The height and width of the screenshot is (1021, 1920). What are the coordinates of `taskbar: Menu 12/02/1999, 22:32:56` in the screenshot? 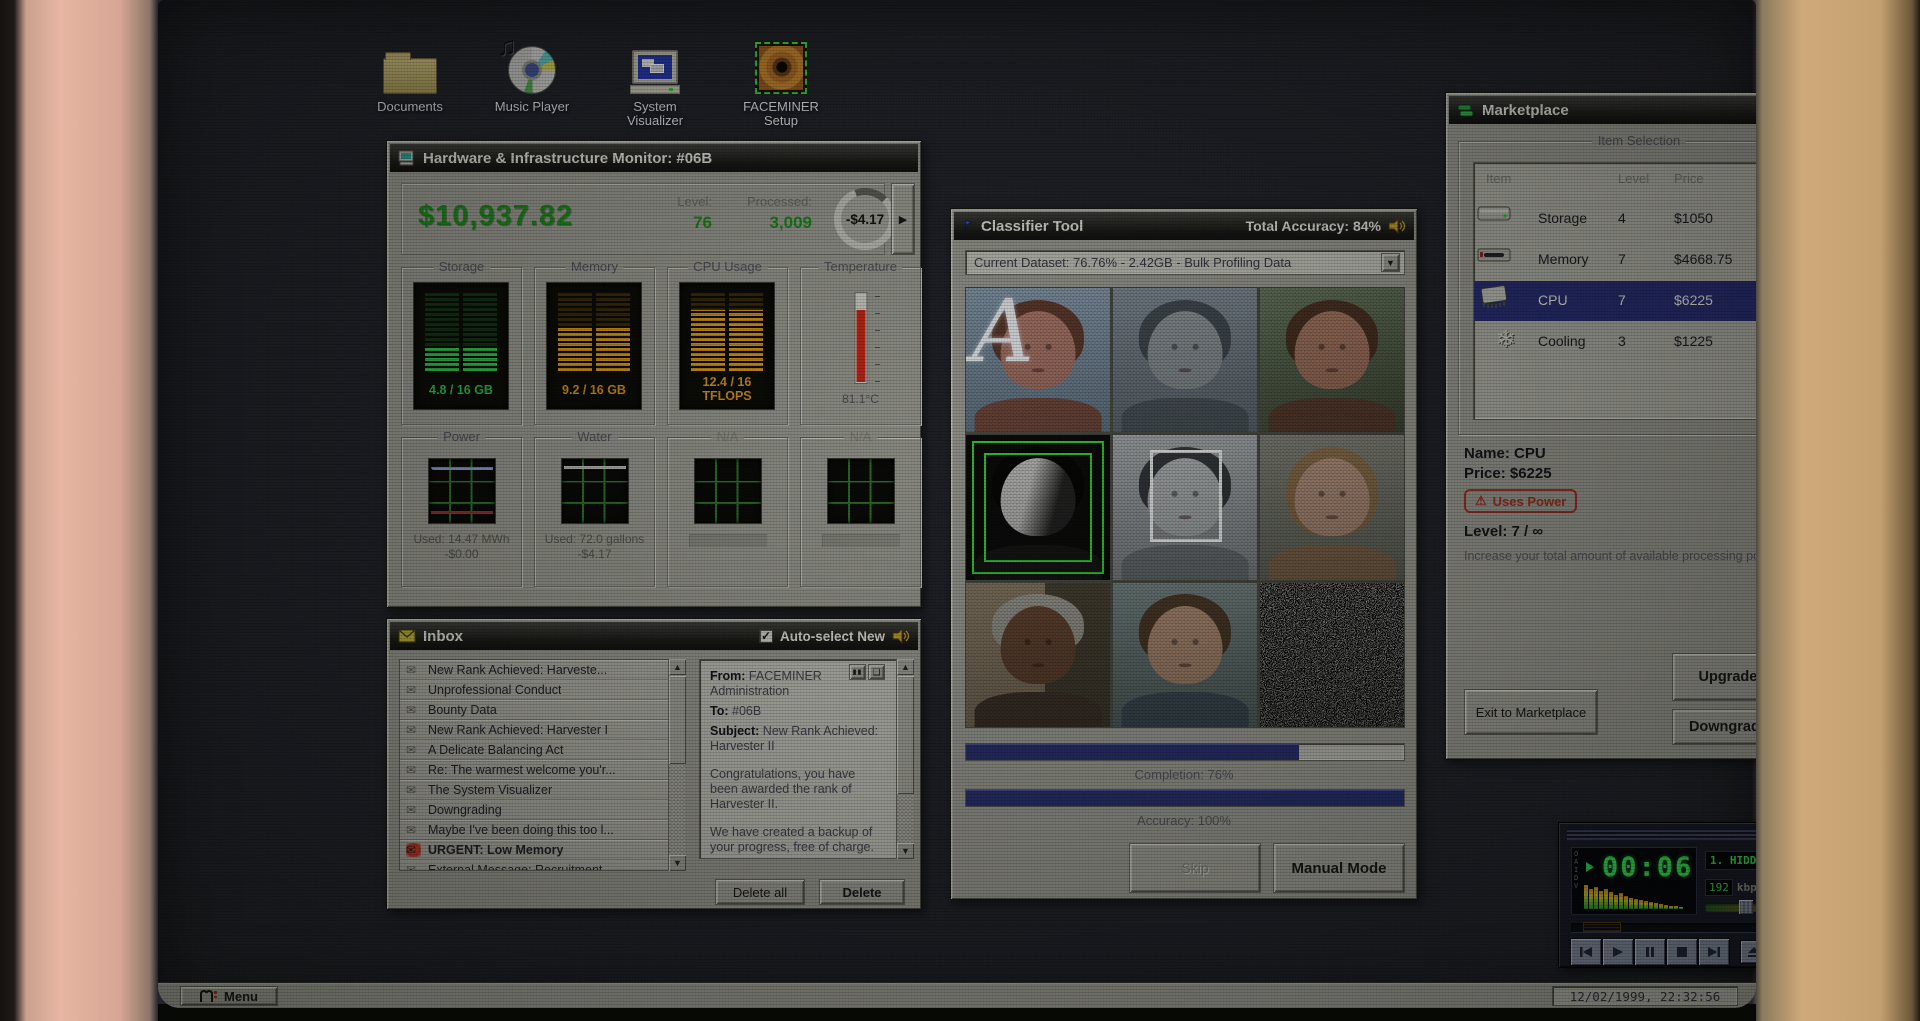 It's located at (957, 995).